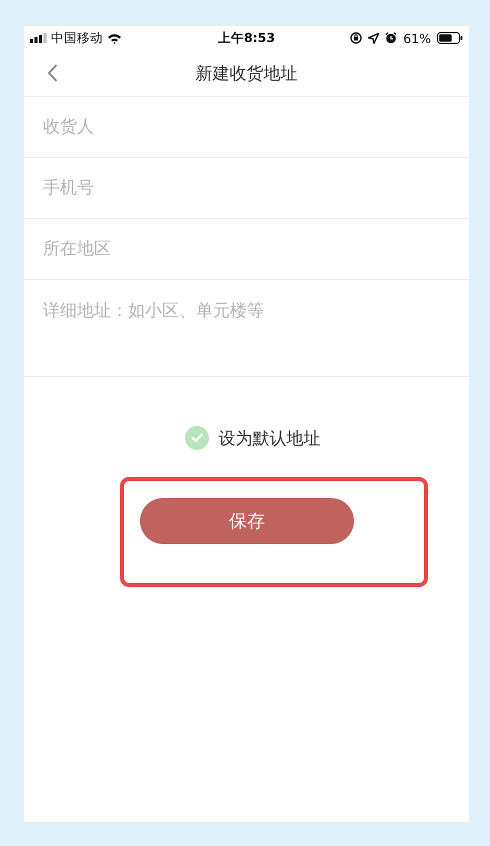 This screenshot has width=490, height=846. I want to click on save-button: 保存, so click(247, 521).